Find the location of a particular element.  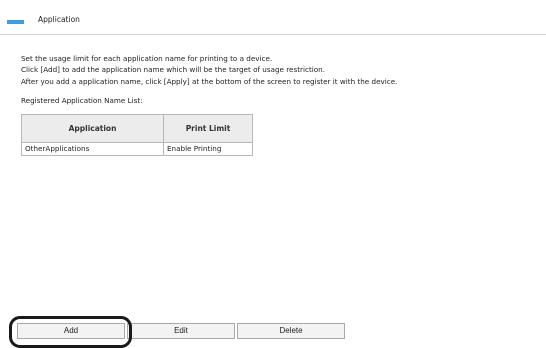

section-marker-icon is located at coordinates (15, 22).